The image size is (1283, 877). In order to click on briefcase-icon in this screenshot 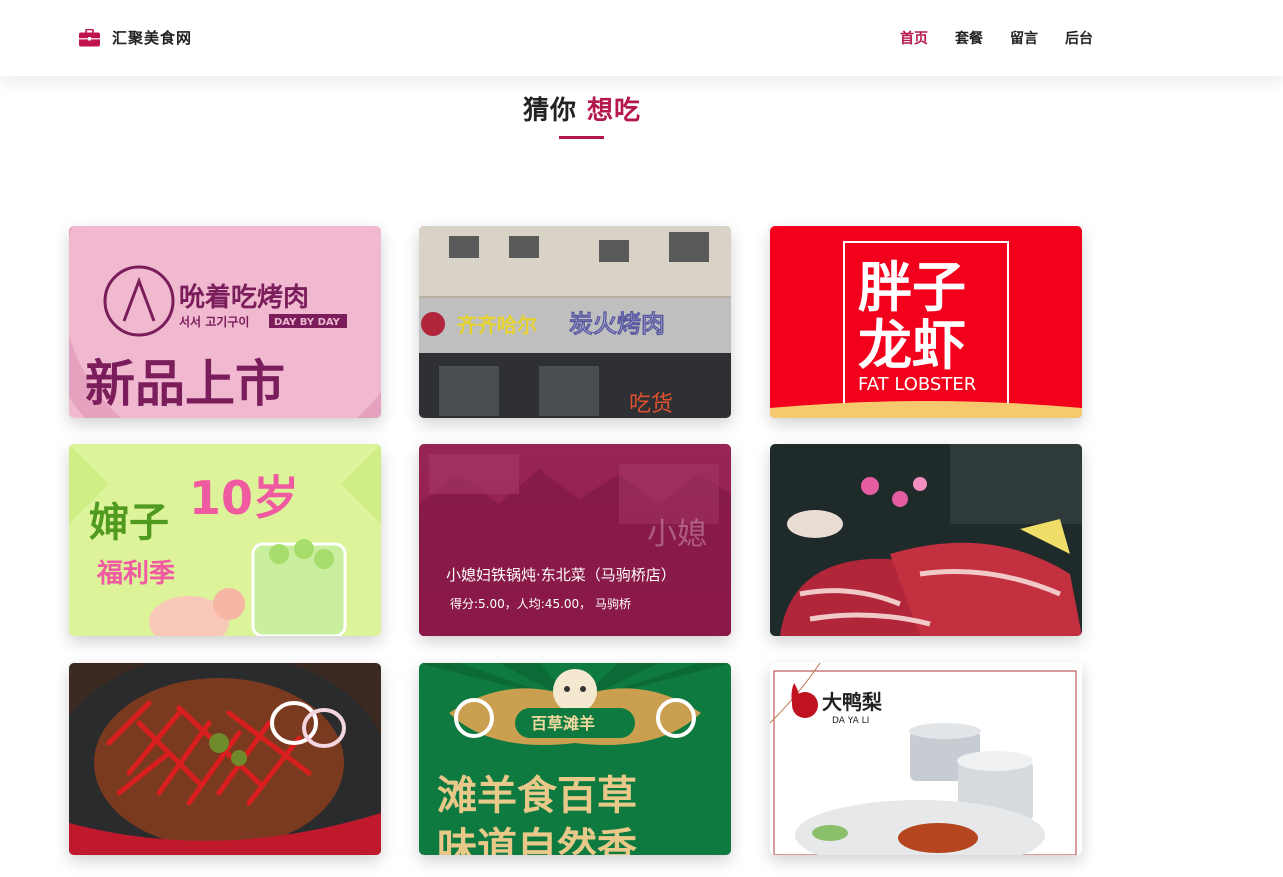, I will do `click(89, 37)`.